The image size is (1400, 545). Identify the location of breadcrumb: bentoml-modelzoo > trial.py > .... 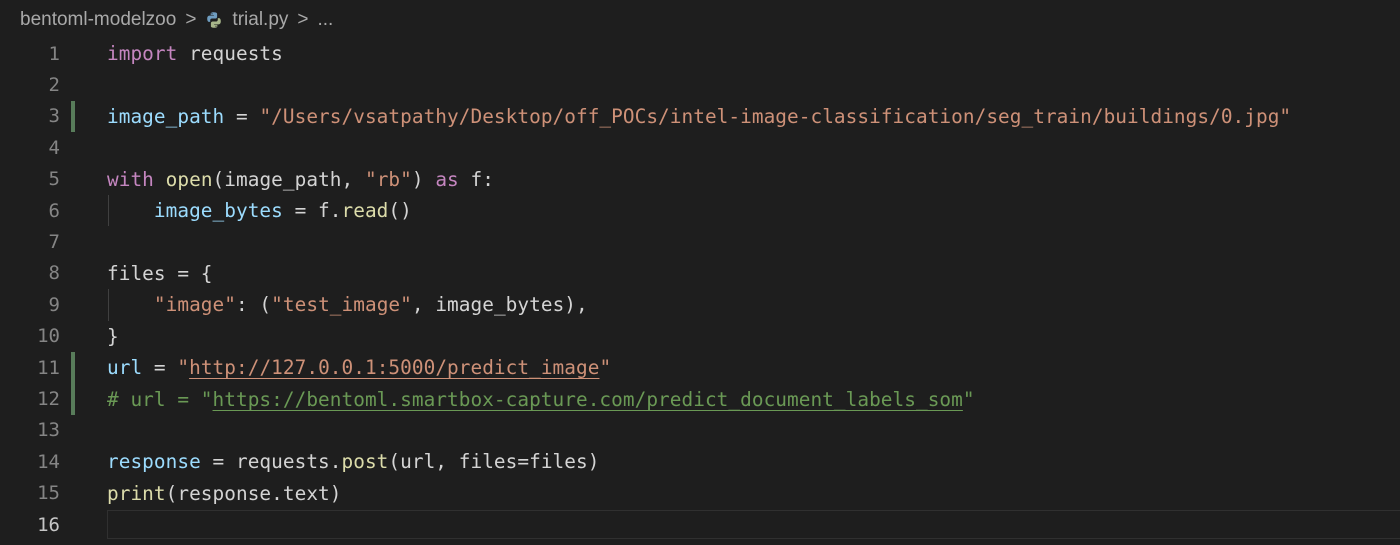
(700, 20).